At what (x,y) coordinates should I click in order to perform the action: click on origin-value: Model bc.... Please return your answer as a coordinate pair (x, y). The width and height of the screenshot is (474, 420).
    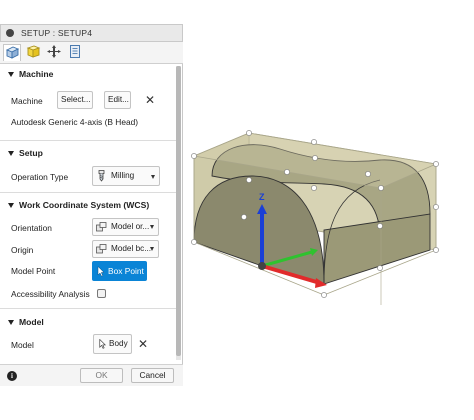
    Looking at the image, I should click on (131, 248).